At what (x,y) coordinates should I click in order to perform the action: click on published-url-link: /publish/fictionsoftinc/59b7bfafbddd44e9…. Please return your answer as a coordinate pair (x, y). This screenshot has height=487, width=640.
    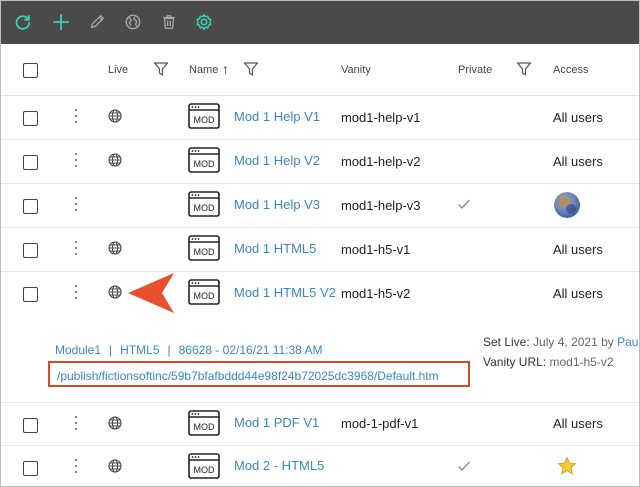
    Looking at the image, I should click on (248, 376).